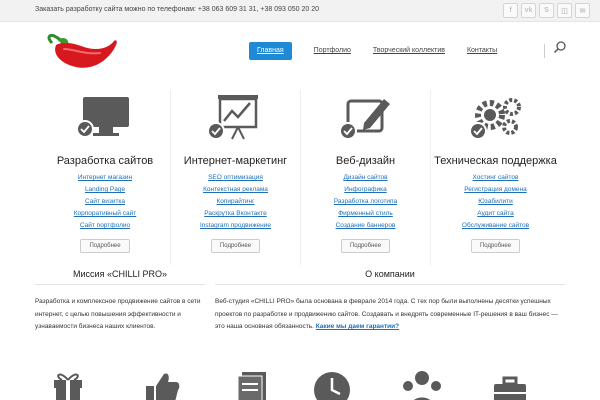 This screenshot has width=600, height=400. What do you see at coordinates (365, 161) in the screenshot?
I see `service-title: Веб-дизайн` at bounding box center [365, 161].